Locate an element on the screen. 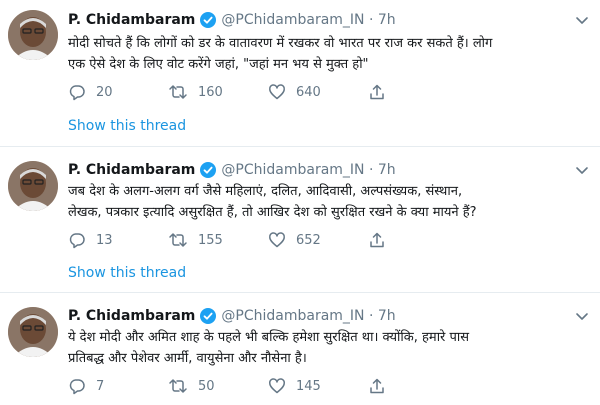 The width and height of the screenshot is (600, 405). reply-count: 20 is located at coordinates (104, 92).